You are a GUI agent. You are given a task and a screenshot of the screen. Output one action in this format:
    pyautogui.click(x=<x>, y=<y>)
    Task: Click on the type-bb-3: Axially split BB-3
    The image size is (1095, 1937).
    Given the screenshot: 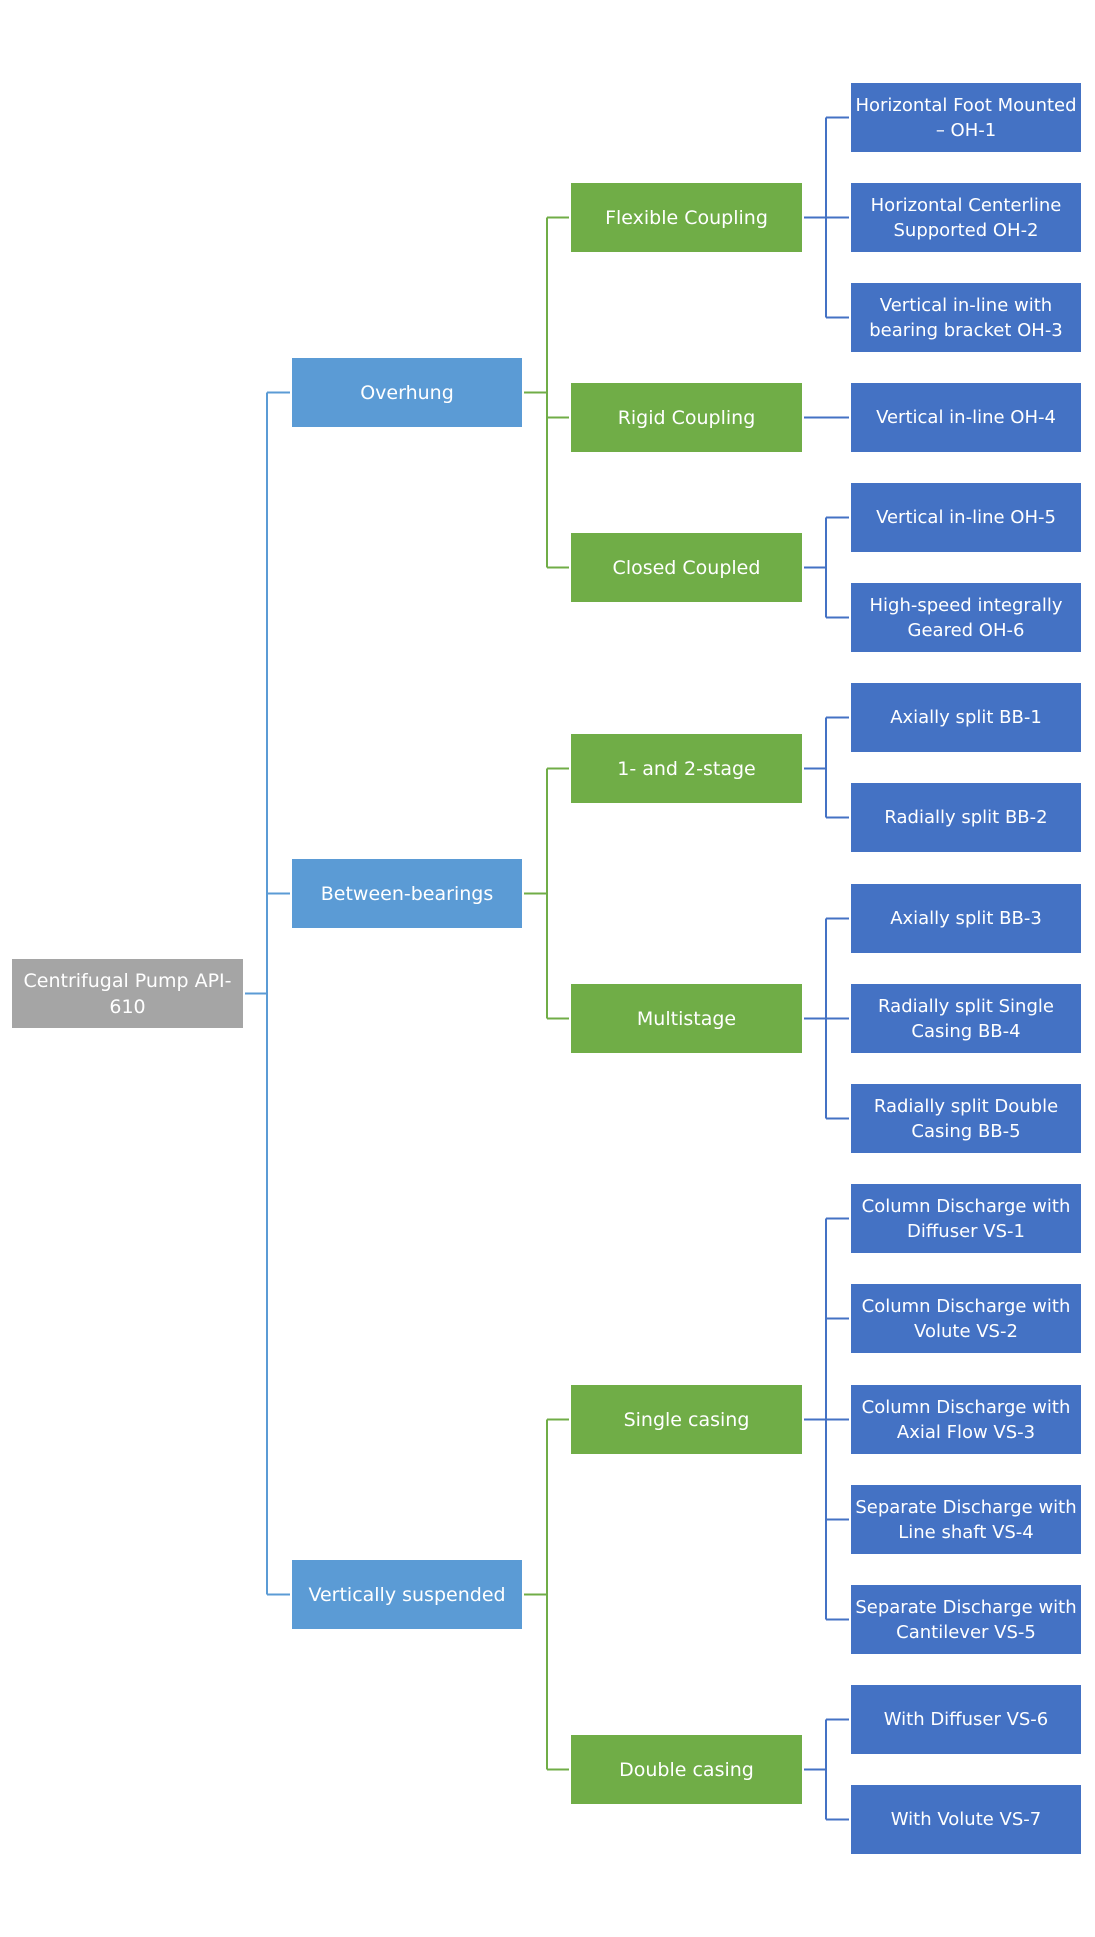 What is the action you would take?
    pyautogui.click(x=966, y=918)
    